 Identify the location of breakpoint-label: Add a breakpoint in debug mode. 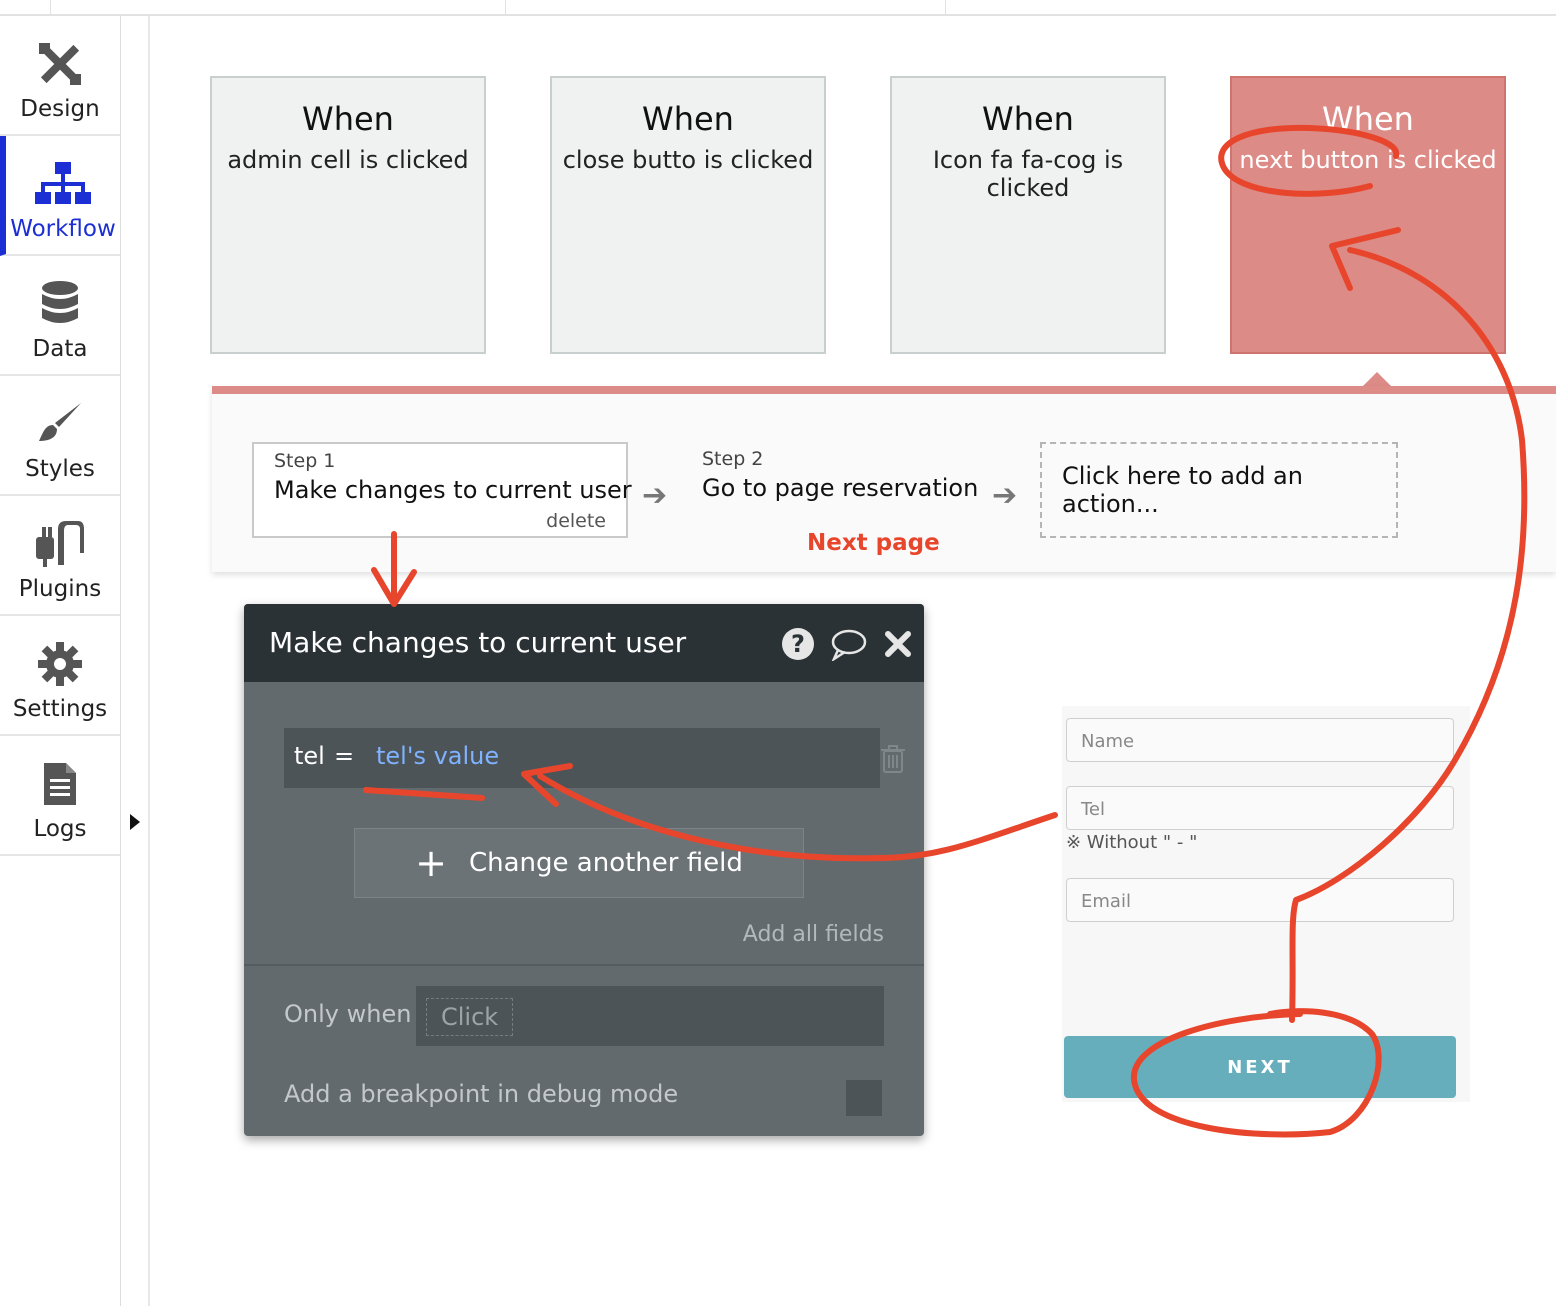
(481, 1094).